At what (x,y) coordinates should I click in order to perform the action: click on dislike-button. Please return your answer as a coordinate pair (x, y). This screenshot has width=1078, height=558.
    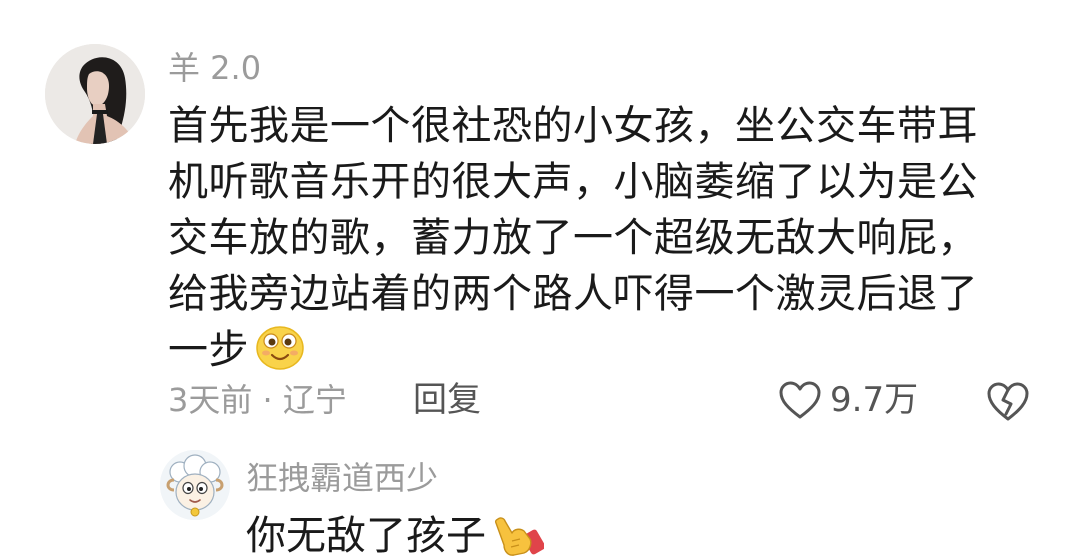
    Looking at the image, I should click on (1008, 401).